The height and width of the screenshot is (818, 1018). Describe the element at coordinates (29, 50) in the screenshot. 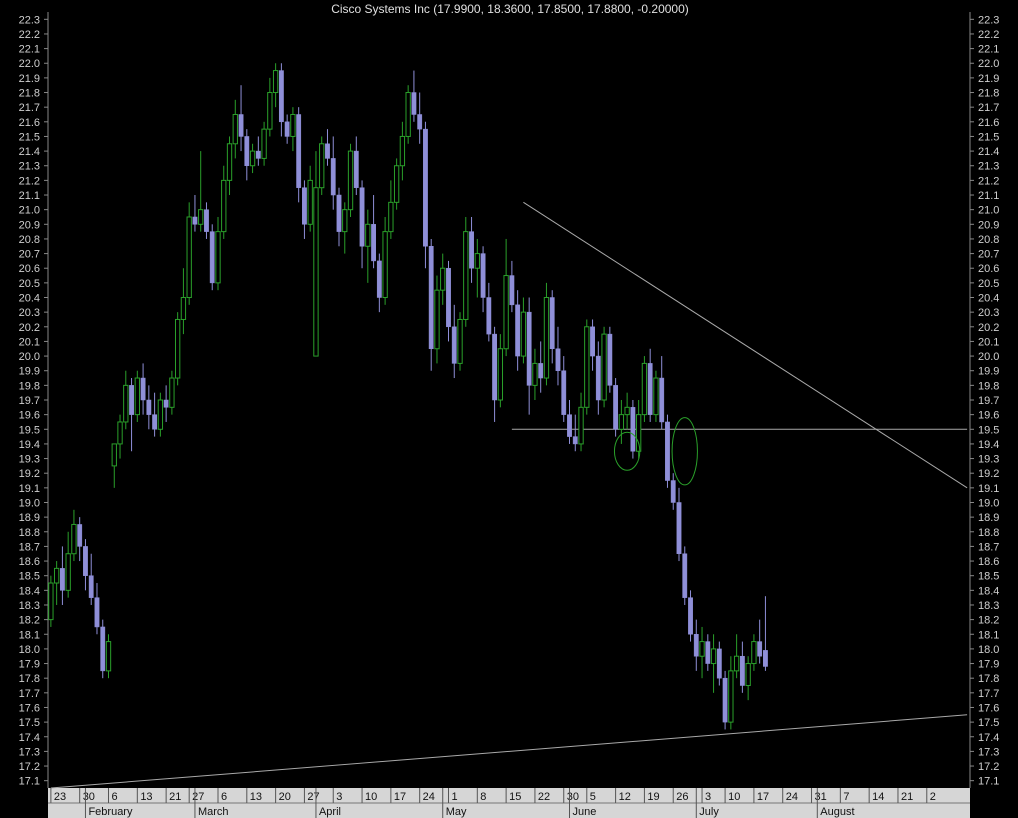

I see `y-tick-label-left: 22.1` at that location.